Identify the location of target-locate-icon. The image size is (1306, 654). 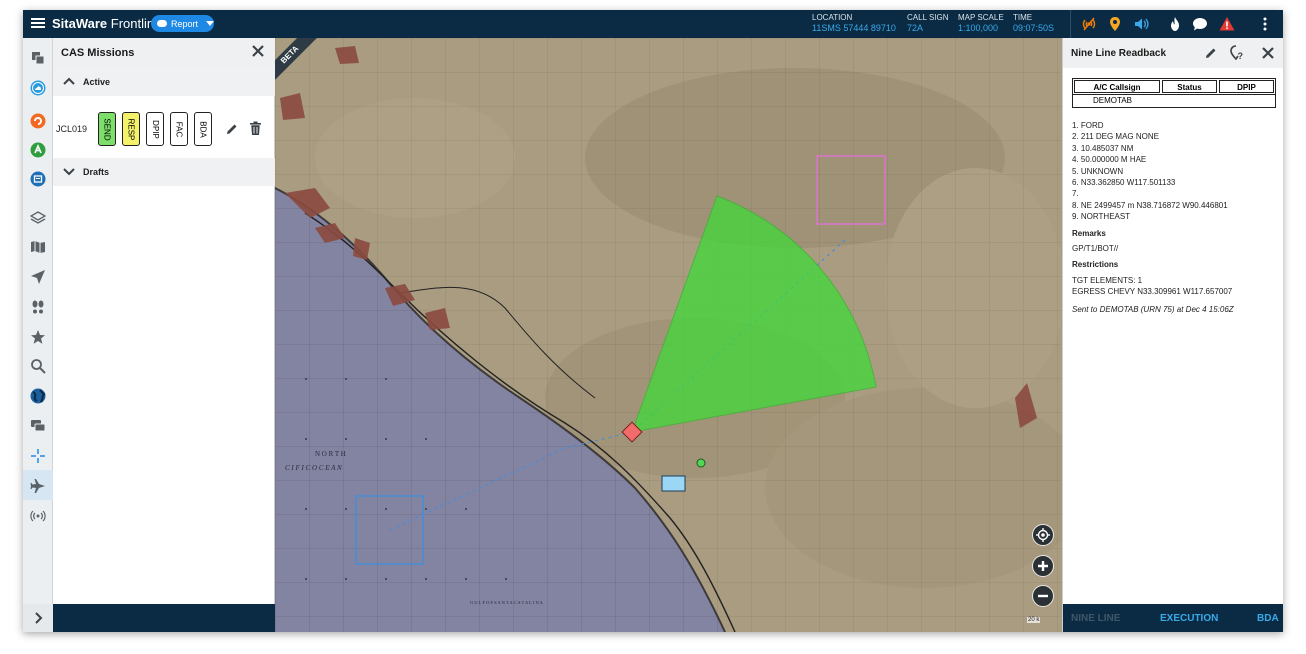
(1043, 535).